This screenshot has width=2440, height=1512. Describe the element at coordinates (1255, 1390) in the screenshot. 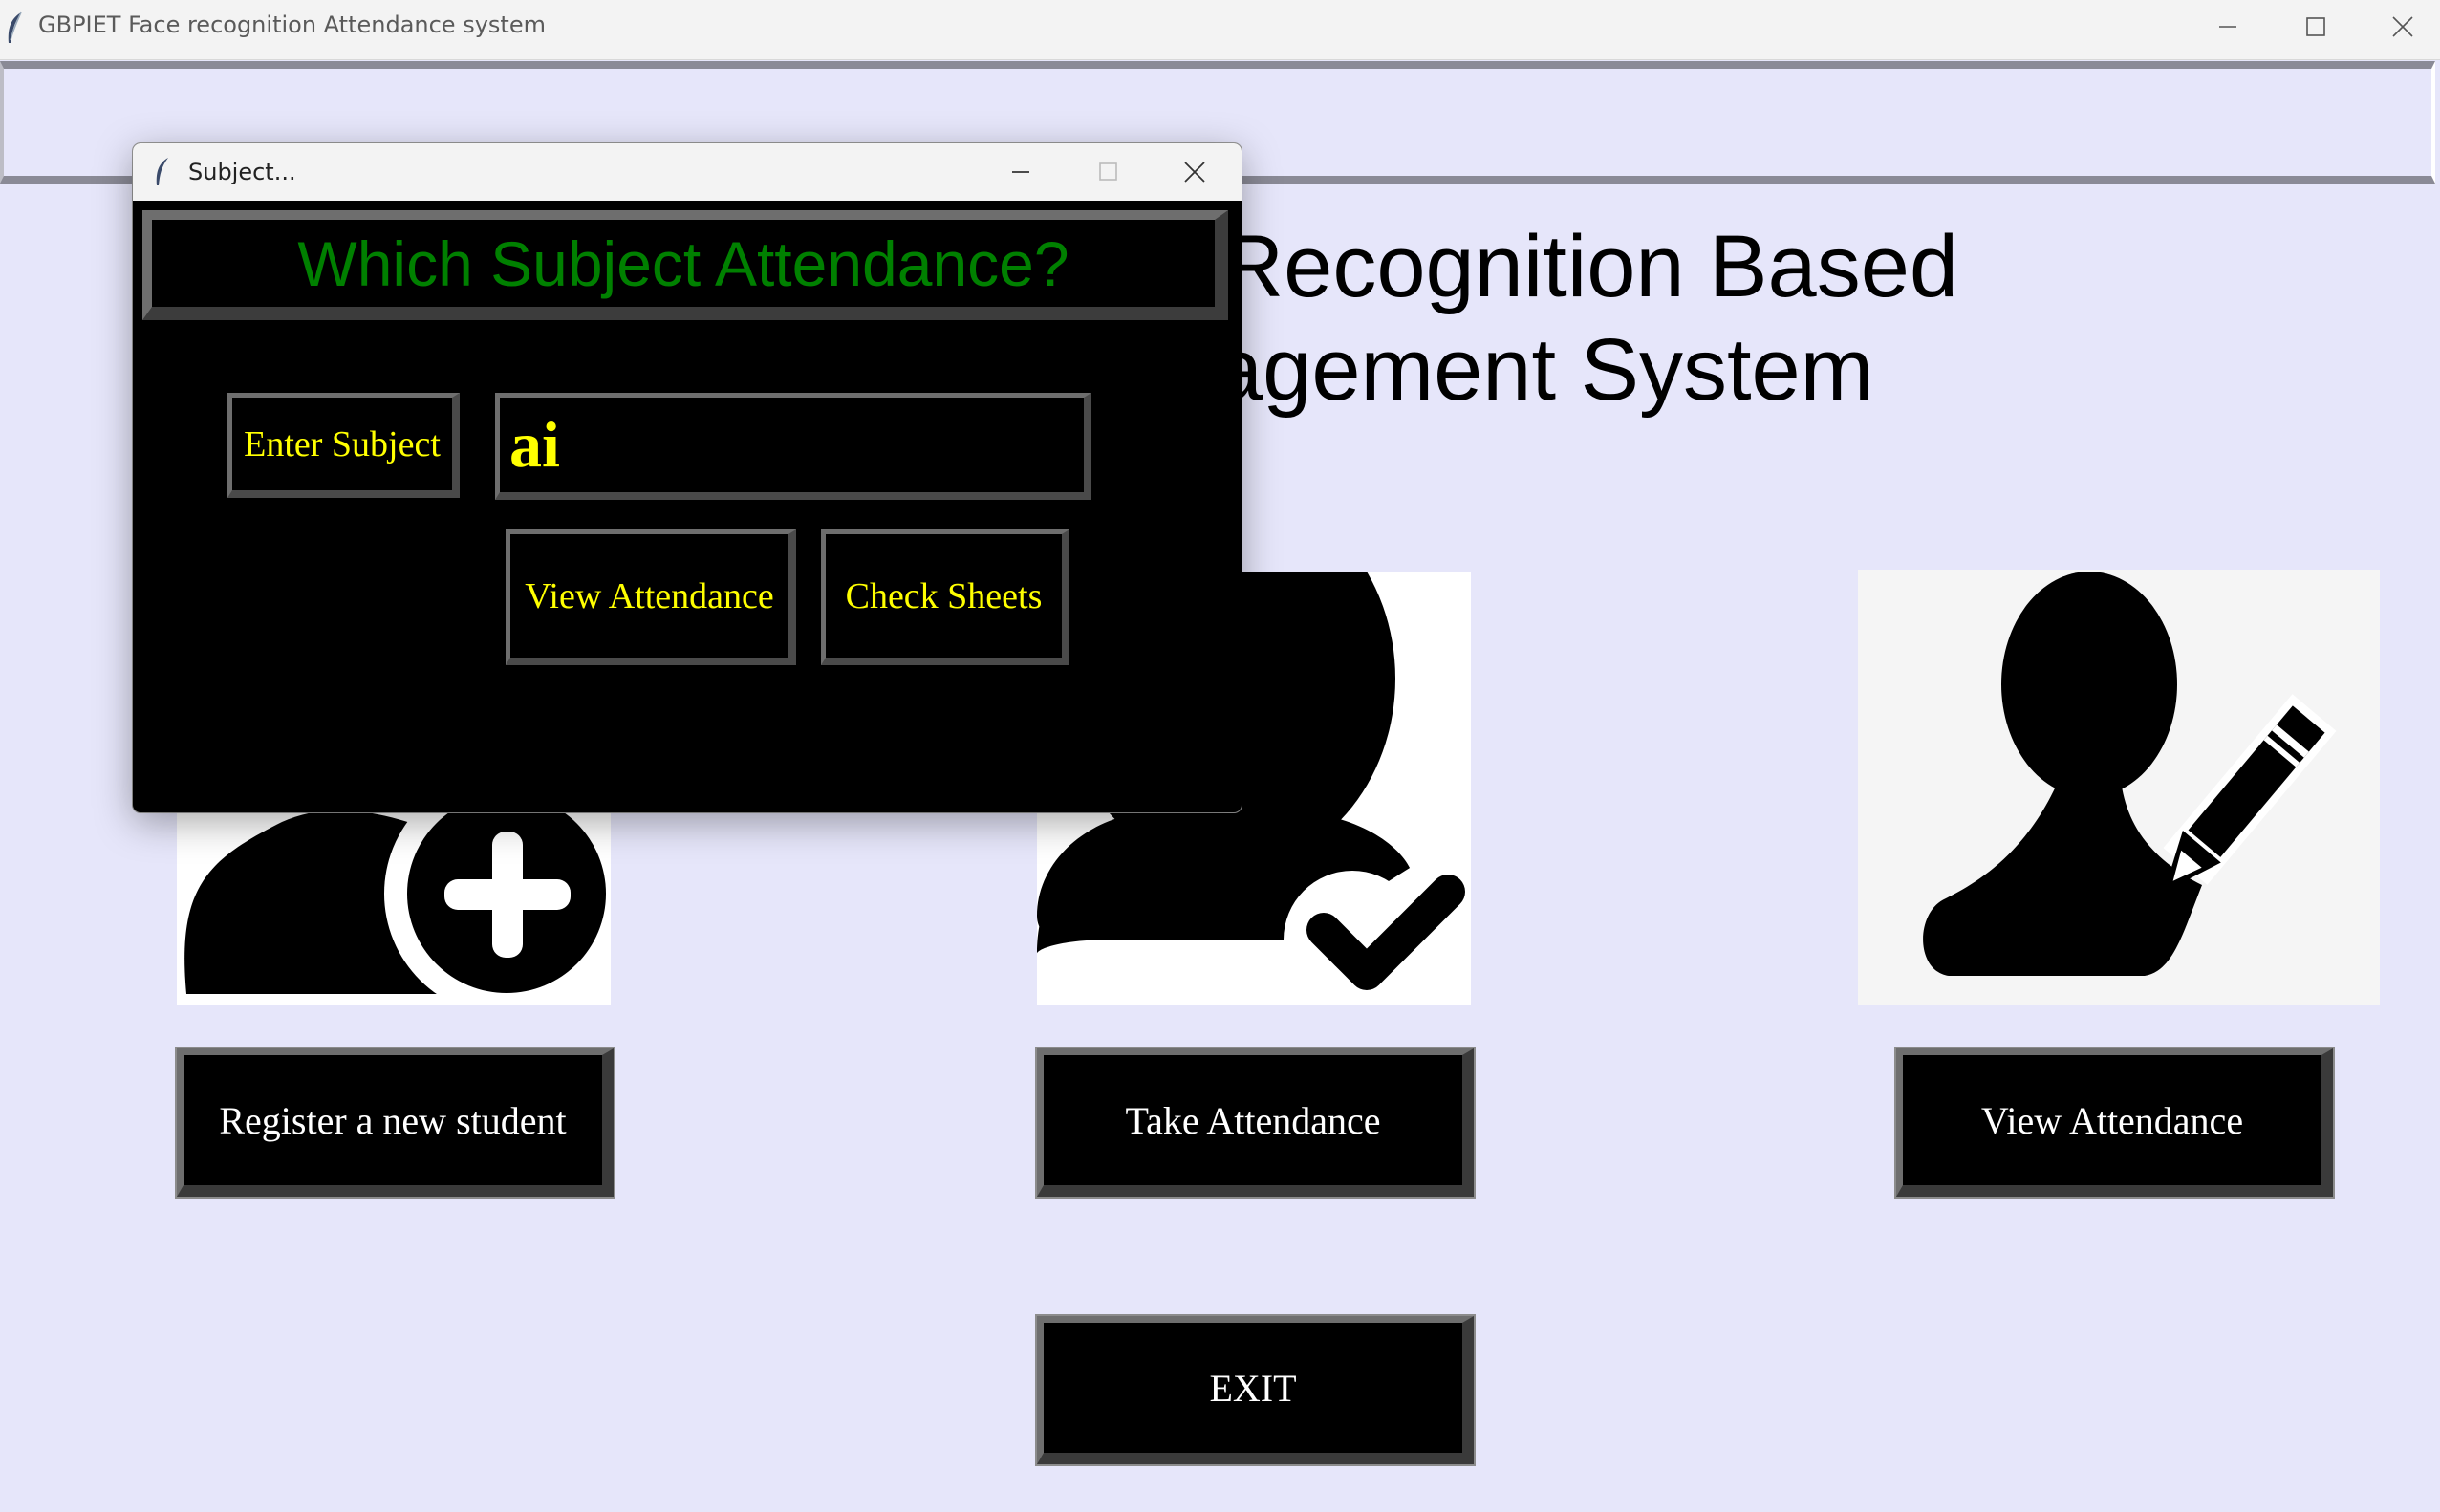

I see `exit-button: EXIT` at that location.